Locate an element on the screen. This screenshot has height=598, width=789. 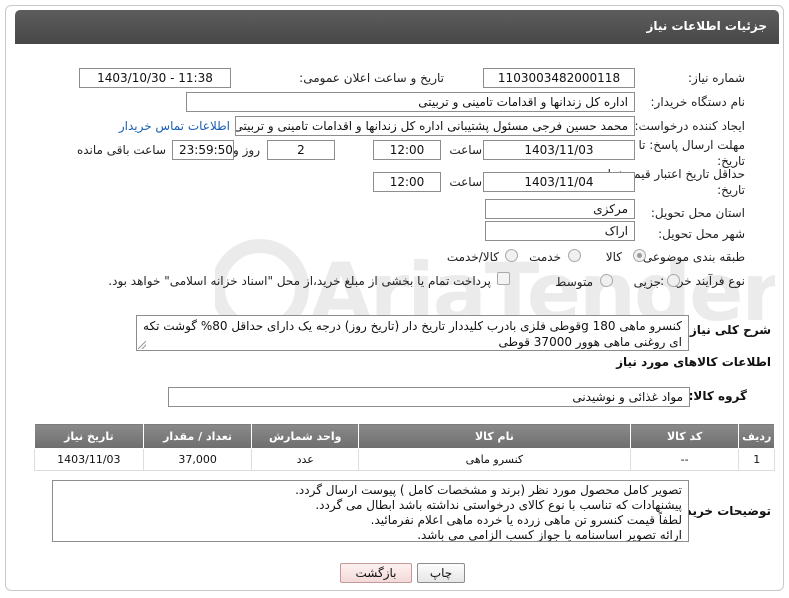
deadline-date-field: 1403/11/03 is located at coordinates (559, 150).